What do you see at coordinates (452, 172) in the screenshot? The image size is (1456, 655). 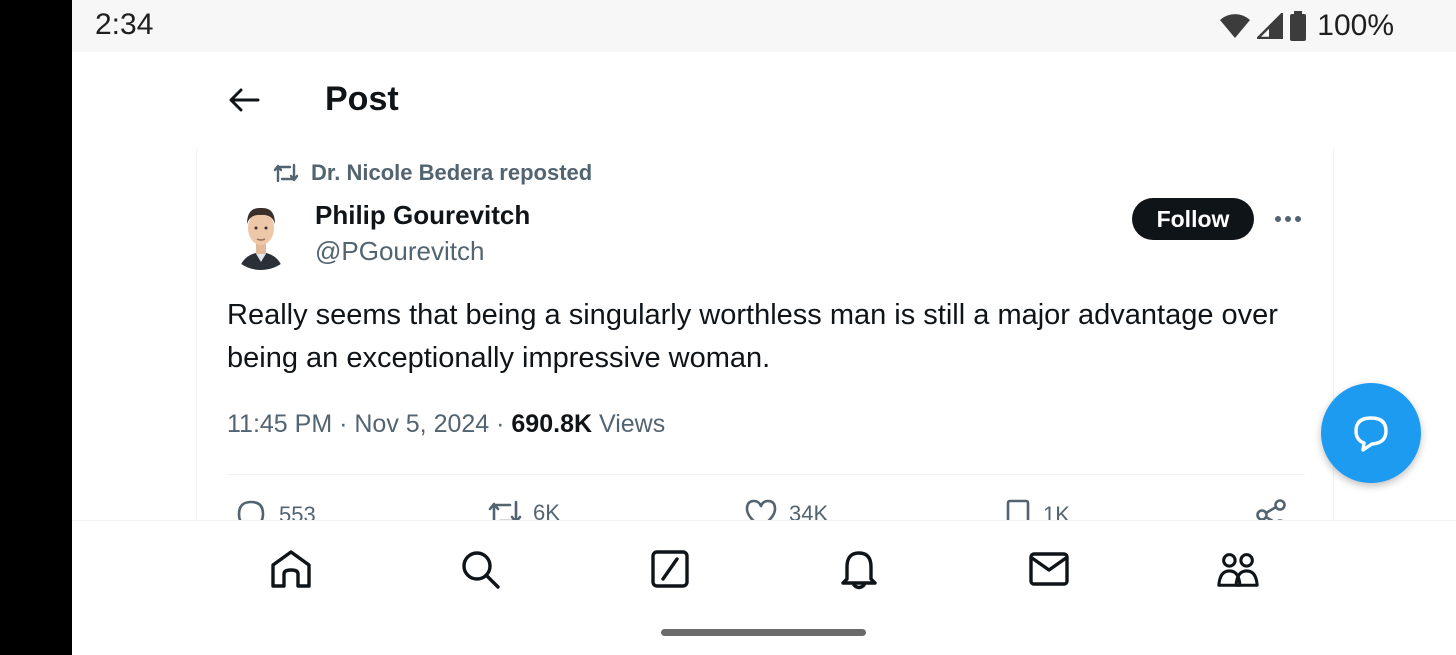 I see `repost-label: Dr. Nicole Bedera reposted` at bounding box center [452, 172].